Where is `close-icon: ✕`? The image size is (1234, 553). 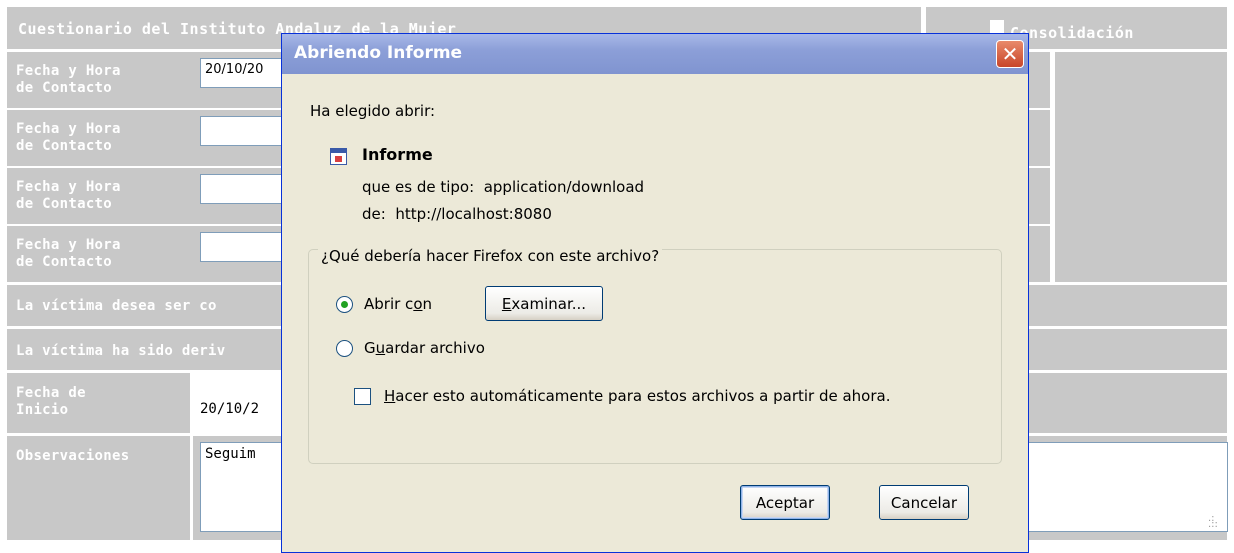 close-icon: ✕ is located at coordinates (1010, 54).